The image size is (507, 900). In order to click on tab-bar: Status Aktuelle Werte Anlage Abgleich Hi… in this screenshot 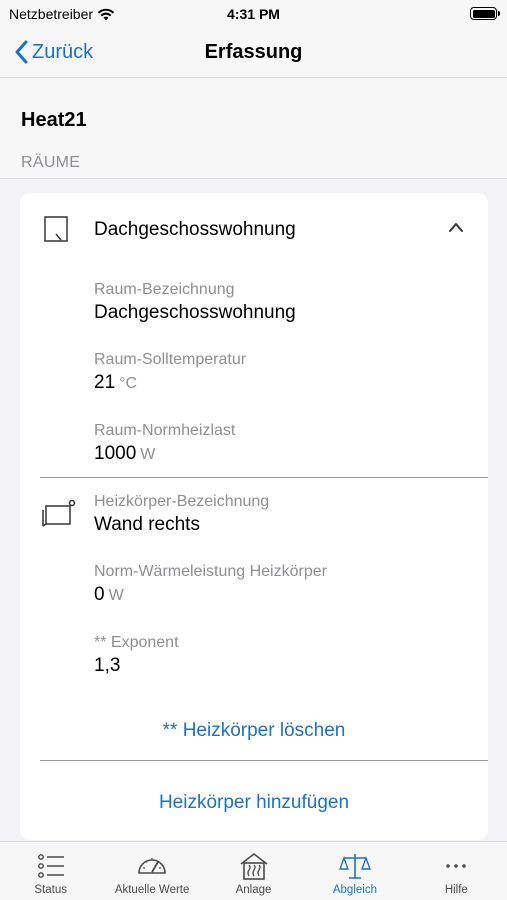, I will do `click(253, 870)`.